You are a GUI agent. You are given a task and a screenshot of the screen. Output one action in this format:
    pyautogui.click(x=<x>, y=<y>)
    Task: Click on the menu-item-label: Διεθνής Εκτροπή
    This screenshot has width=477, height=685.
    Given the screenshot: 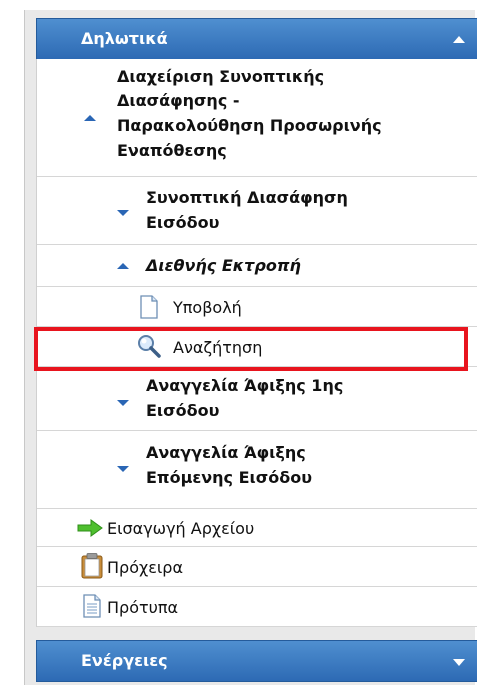 What is the action you would take?
    pyautogui.click(x=223, y=265)
    